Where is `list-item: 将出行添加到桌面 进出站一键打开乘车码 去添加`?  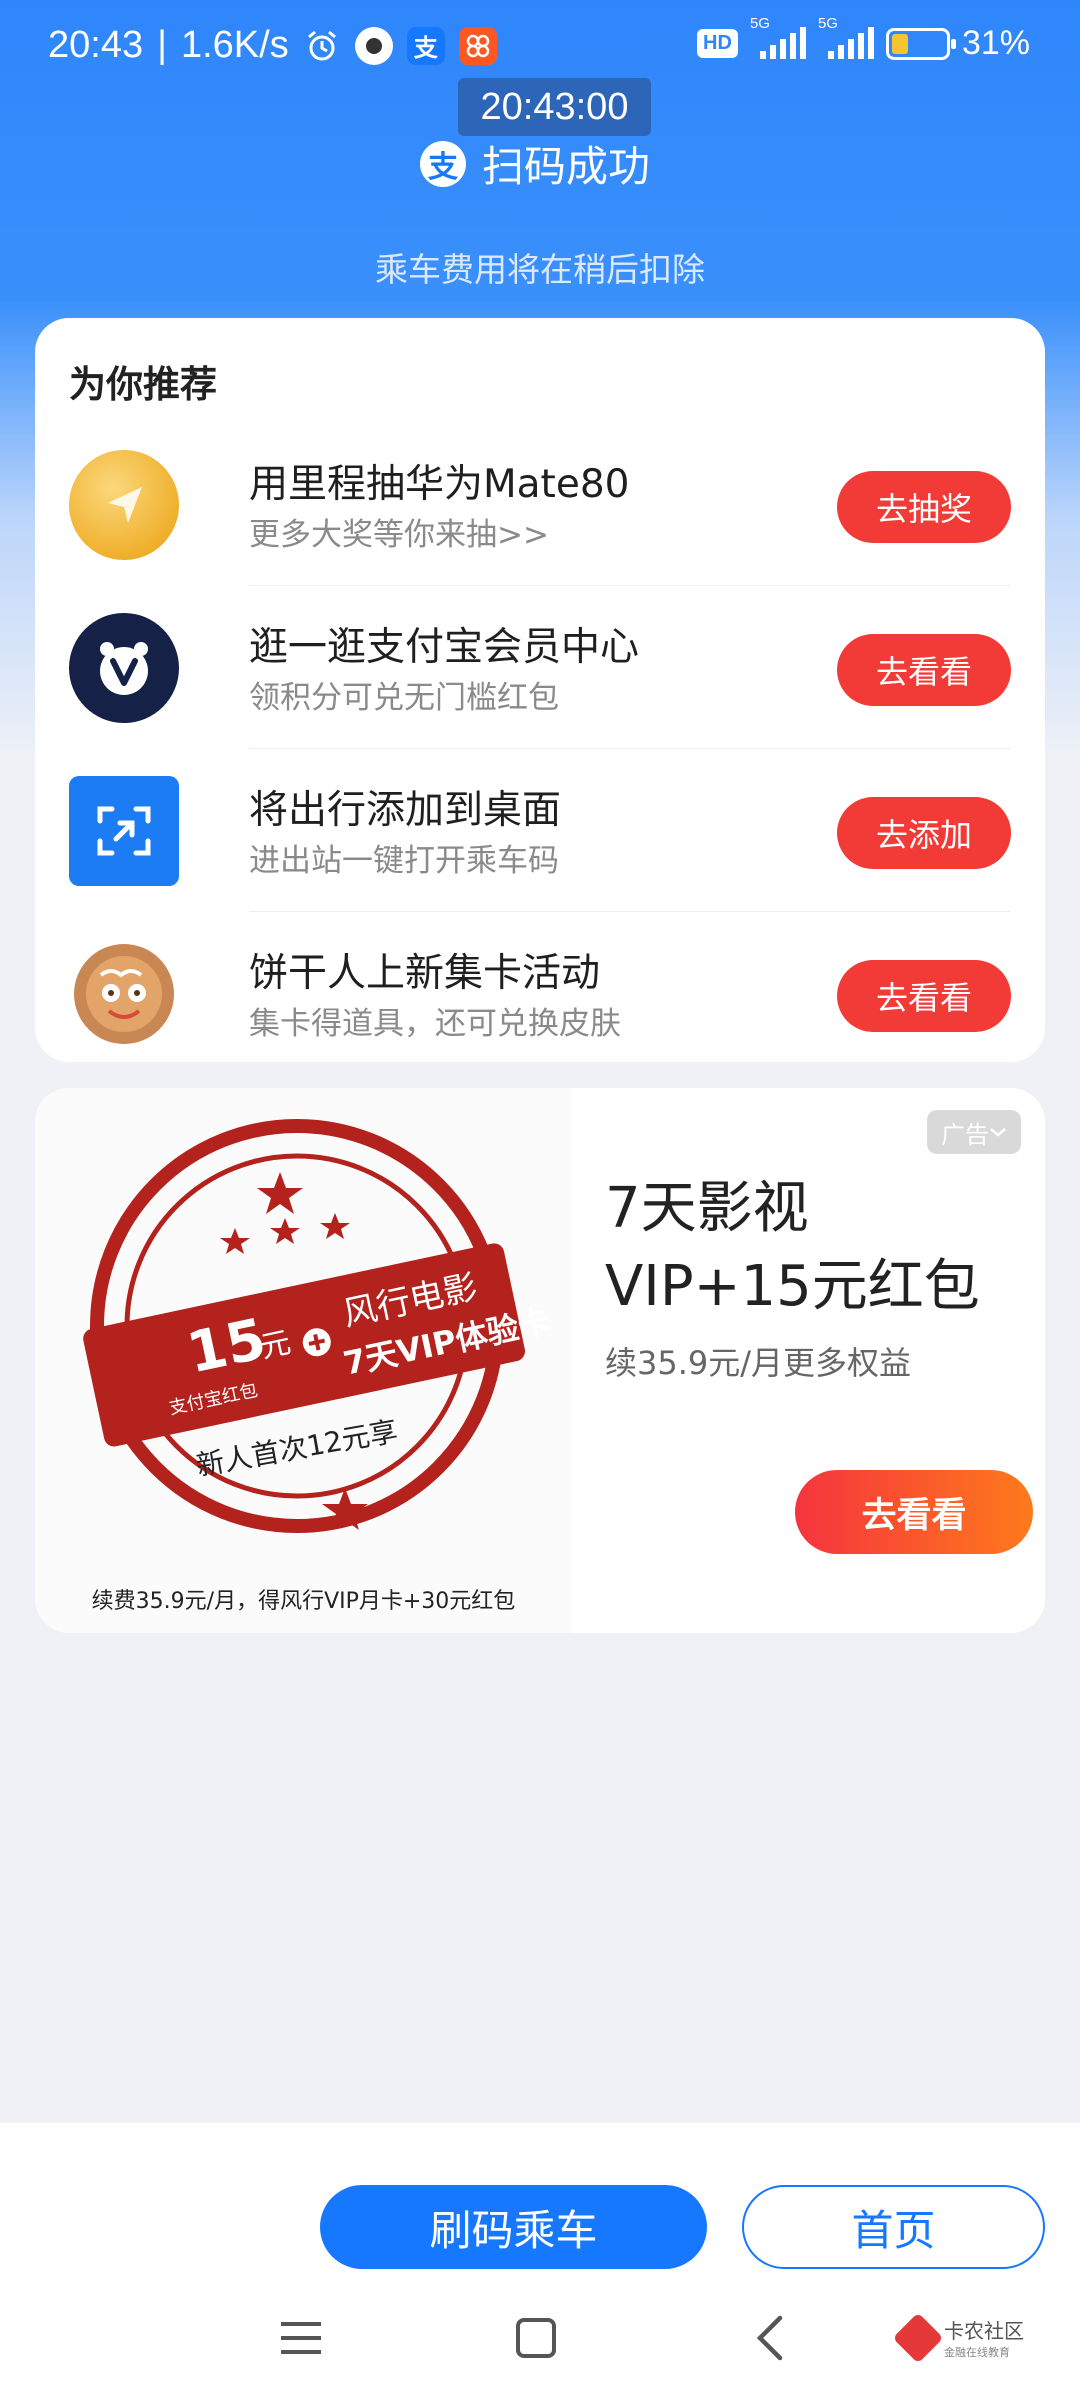
list-item: 将出行添加到桌面 进出站一键打开乘车码 去添加 is located at coordinates (540, 830).